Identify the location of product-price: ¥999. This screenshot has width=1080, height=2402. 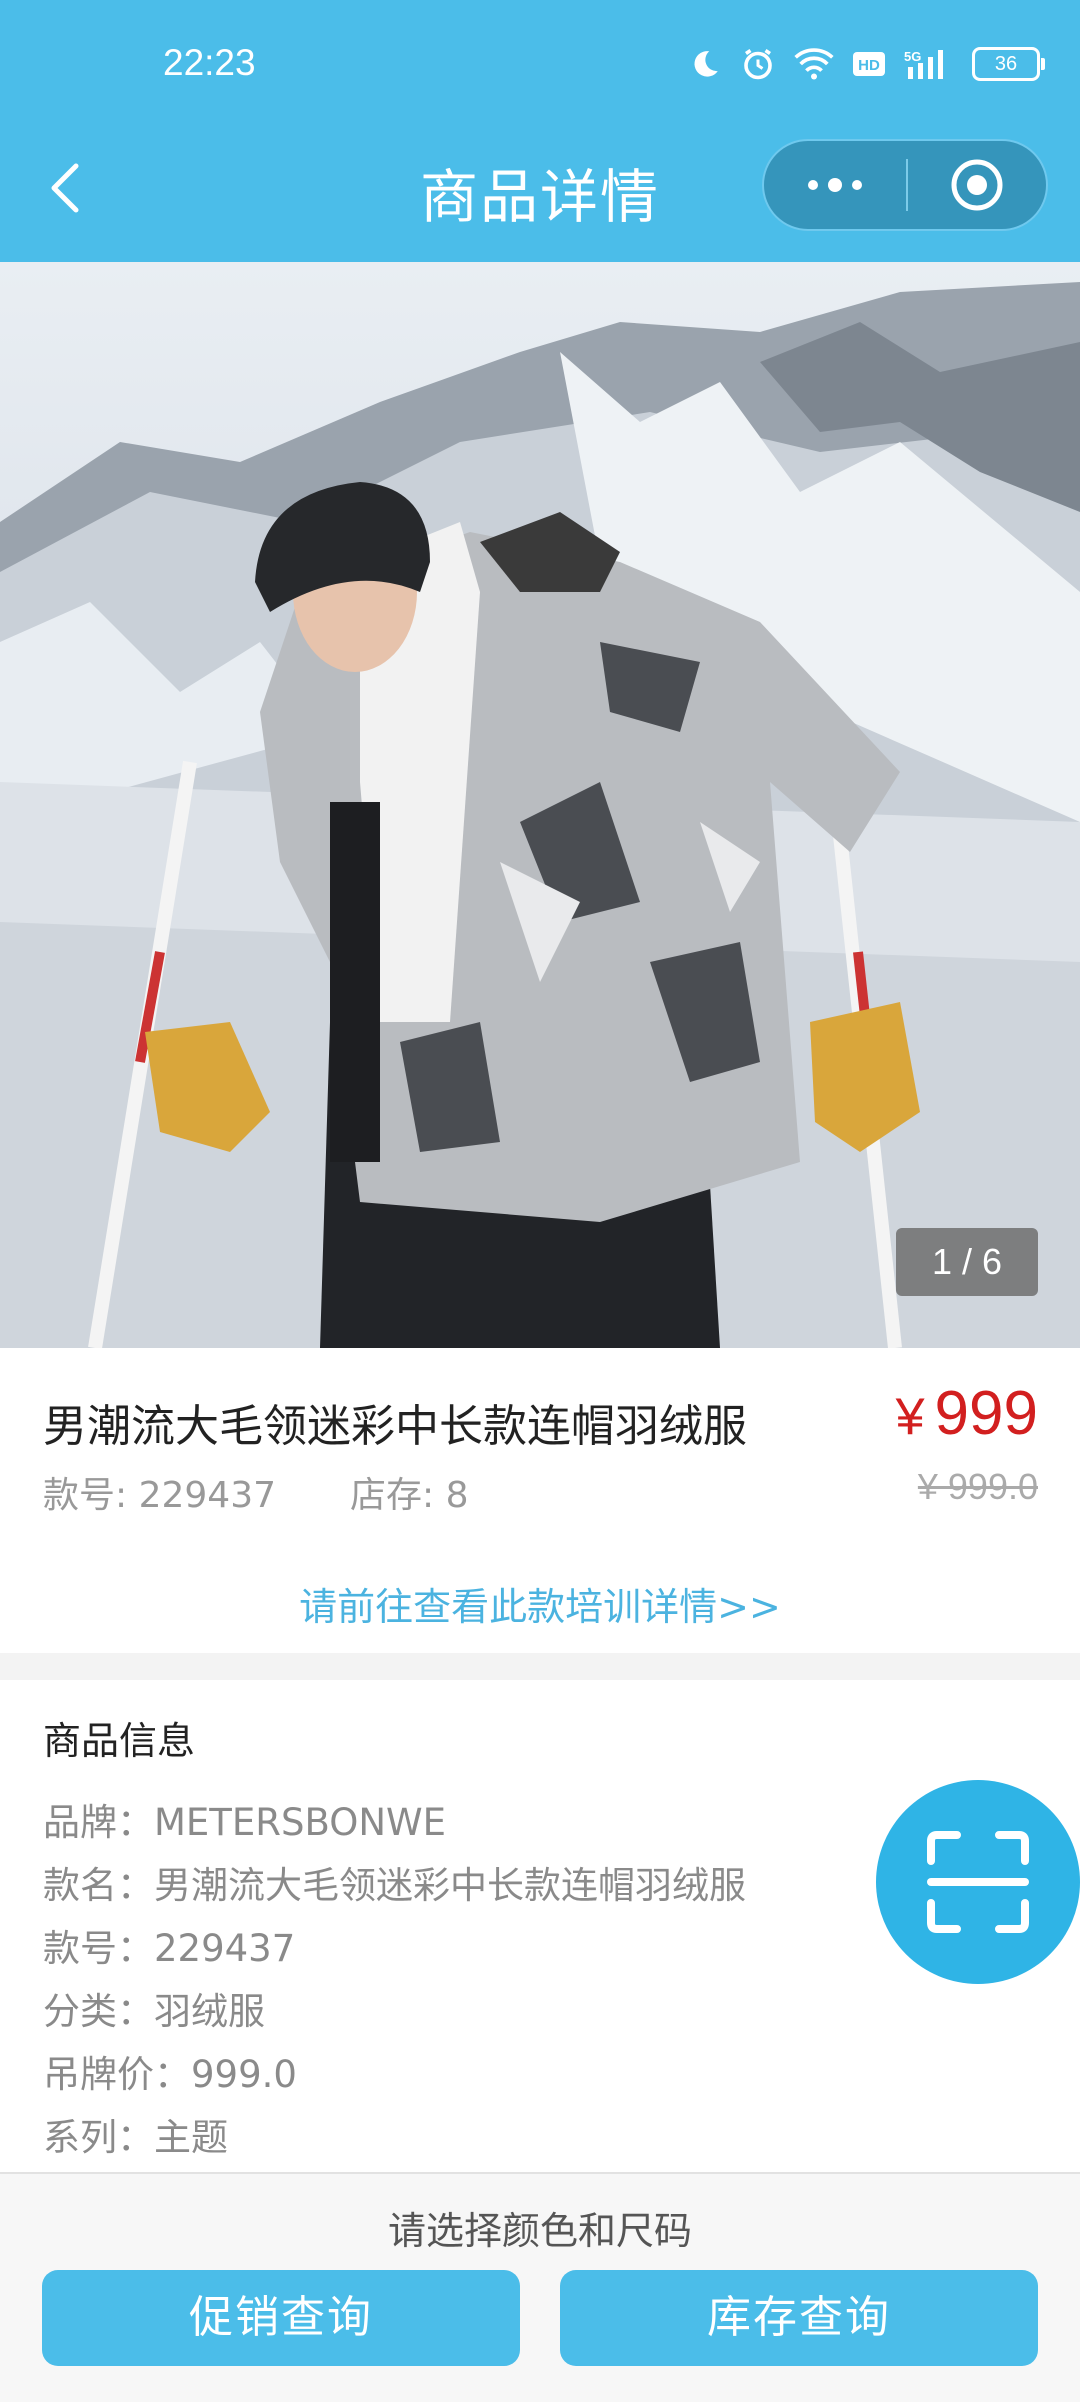
(967, 1413).